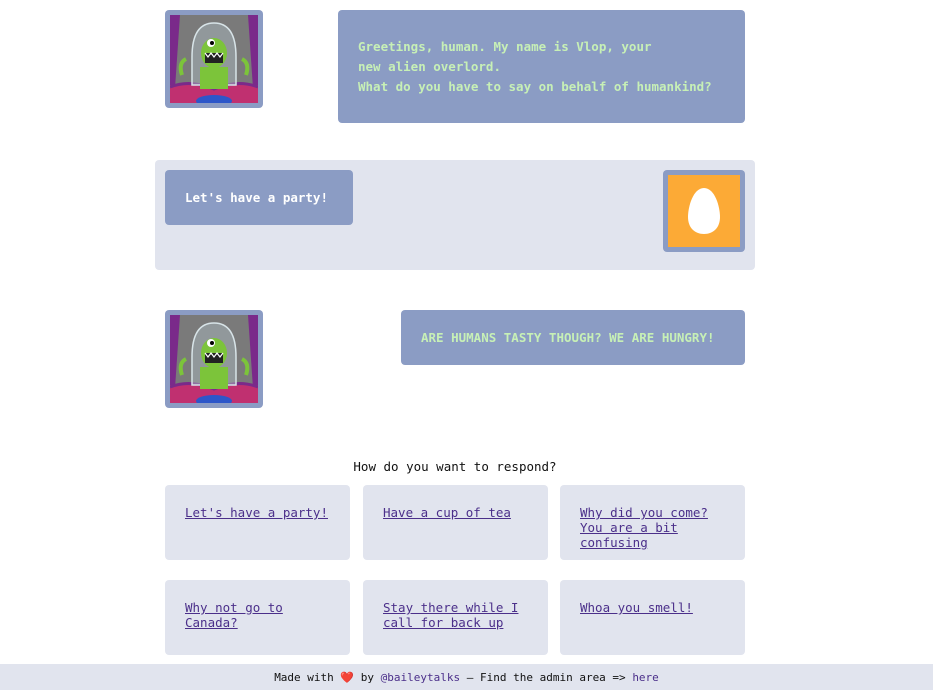  What do you see at coordinates (456, 512) in the screenshot?
I see `choice-link-tea: Have a cup of tea` at bounding box center [456, 512].